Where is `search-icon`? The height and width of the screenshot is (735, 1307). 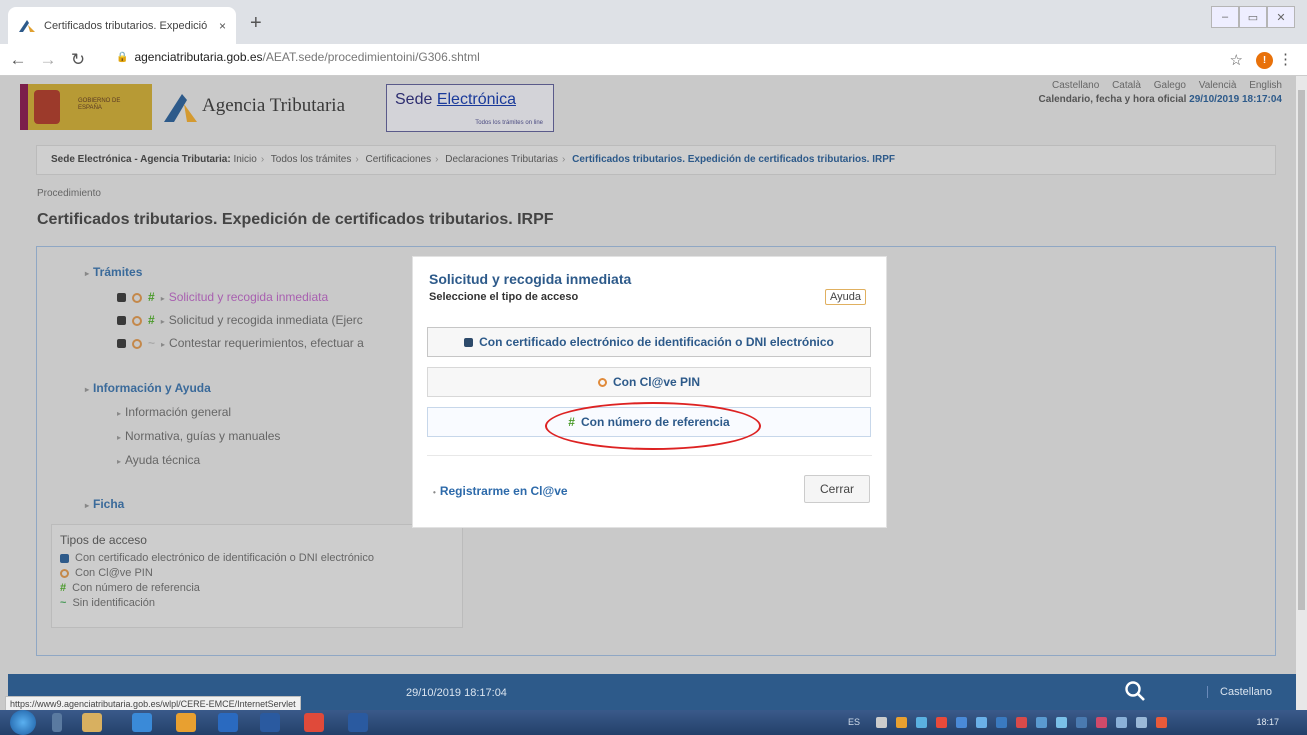 search-icon is located at coordinates (1135, 691).